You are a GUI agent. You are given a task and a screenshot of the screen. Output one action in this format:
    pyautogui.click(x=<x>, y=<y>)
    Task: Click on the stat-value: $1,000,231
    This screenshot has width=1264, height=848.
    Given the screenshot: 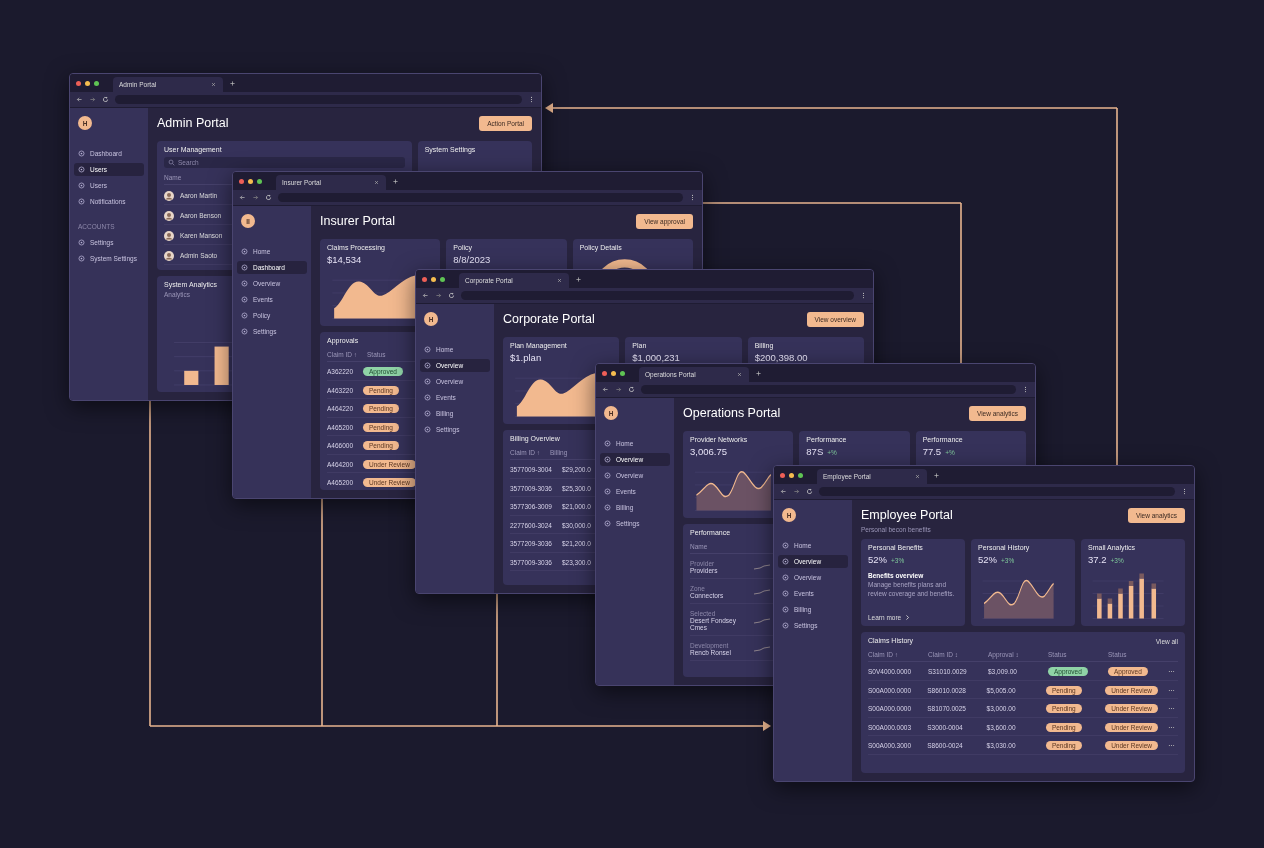 What is the action you would take?
    pyautogui.click(x=656, y=357)
    